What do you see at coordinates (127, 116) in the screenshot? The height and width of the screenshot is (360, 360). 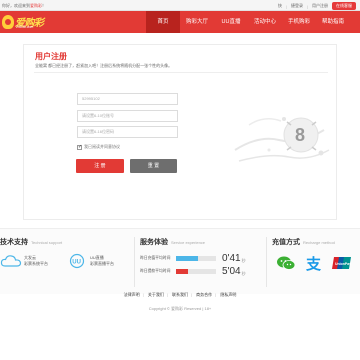 I see `account-input: 请设置6-10位账号` at bounding box center [127, 116].